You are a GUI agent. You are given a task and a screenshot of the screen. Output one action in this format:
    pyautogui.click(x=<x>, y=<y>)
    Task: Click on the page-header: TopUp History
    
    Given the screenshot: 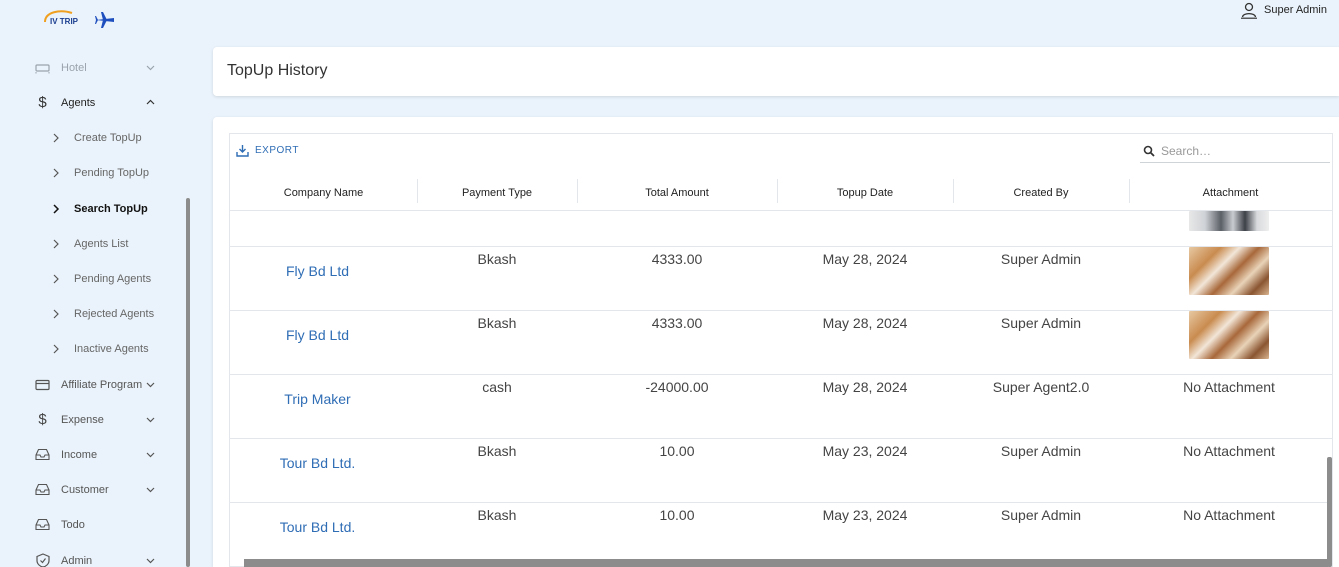 What is the action you would take?
    pyautogui.click(x=776, y=71)
    